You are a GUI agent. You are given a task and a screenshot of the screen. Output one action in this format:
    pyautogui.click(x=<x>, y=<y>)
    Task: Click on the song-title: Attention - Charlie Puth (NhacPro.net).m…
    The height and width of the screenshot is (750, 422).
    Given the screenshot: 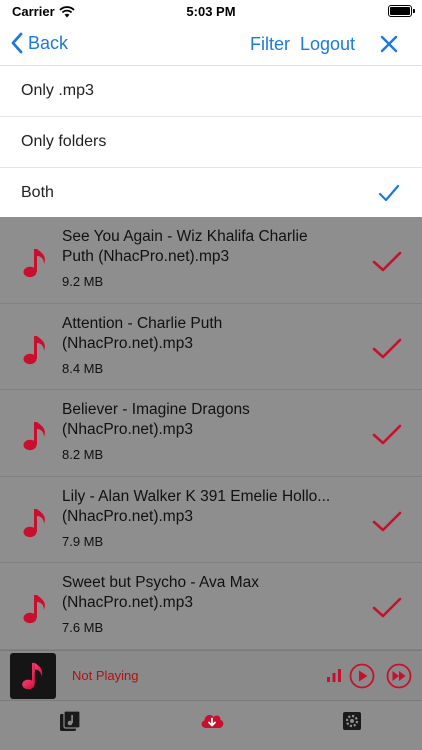 What is the action you would take?
    pyautogui.click(x=142, y=333)
    